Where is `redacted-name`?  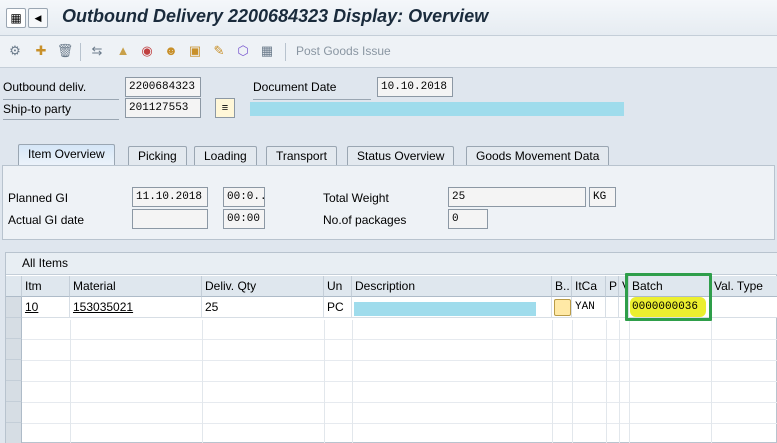
redacted-name is located at coordinates (437, 109).